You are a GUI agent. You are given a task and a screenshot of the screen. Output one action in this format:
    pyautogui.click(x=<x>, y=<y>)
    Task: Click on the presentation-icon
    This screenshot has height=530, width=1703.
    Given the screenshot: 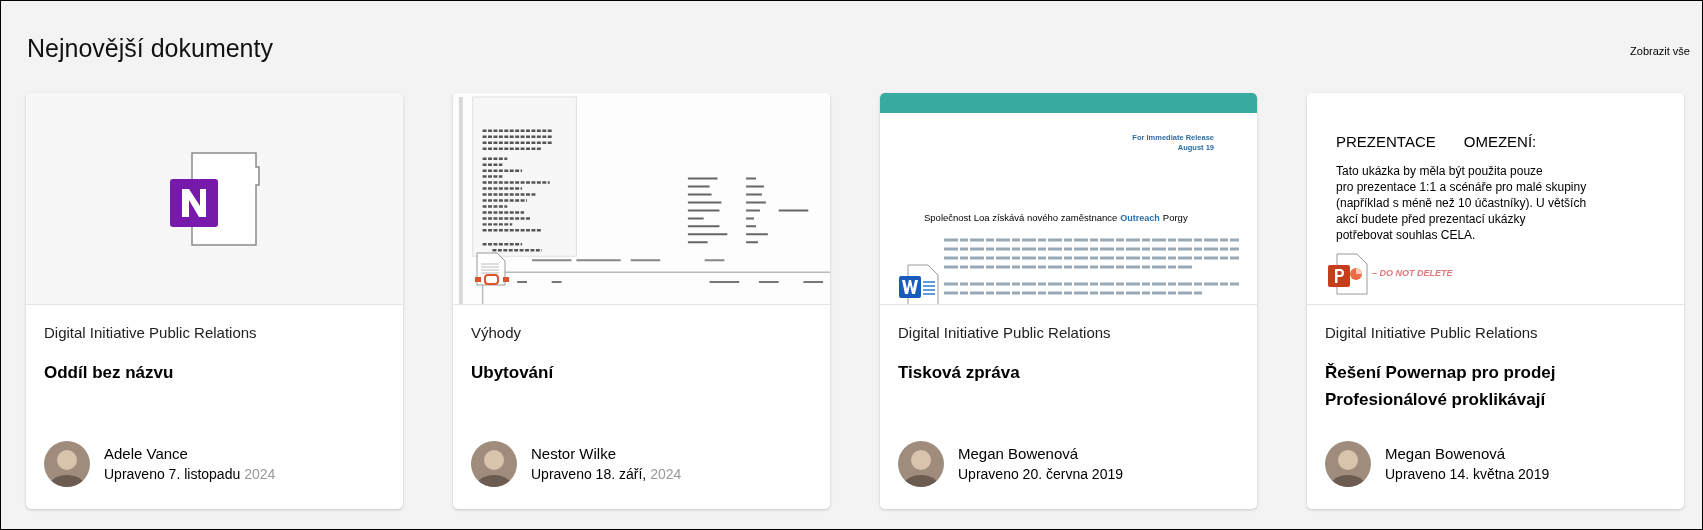 What is the action you would take?
    pyautogui.click(x=1348, y=274)
    